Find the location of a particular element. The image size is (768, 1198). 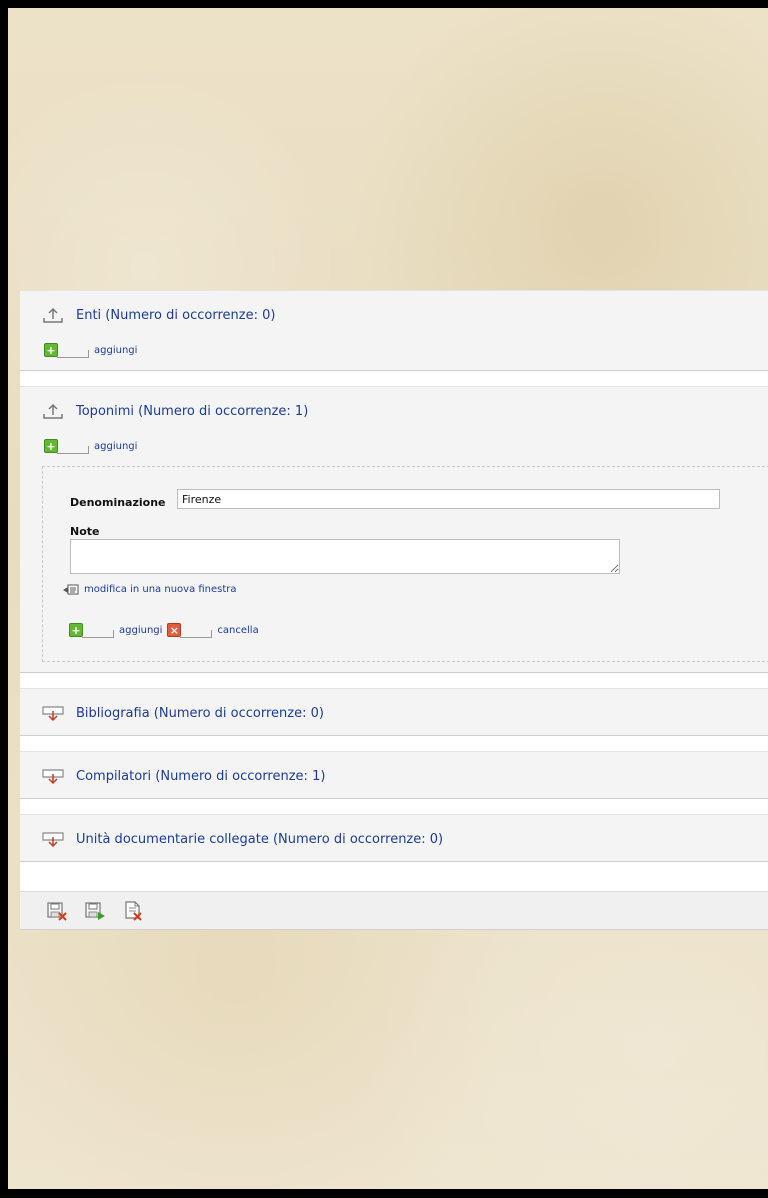

section-compilatori: Compilatori (Numero di occorrenze: 1) is located at coordinates (394, 775).